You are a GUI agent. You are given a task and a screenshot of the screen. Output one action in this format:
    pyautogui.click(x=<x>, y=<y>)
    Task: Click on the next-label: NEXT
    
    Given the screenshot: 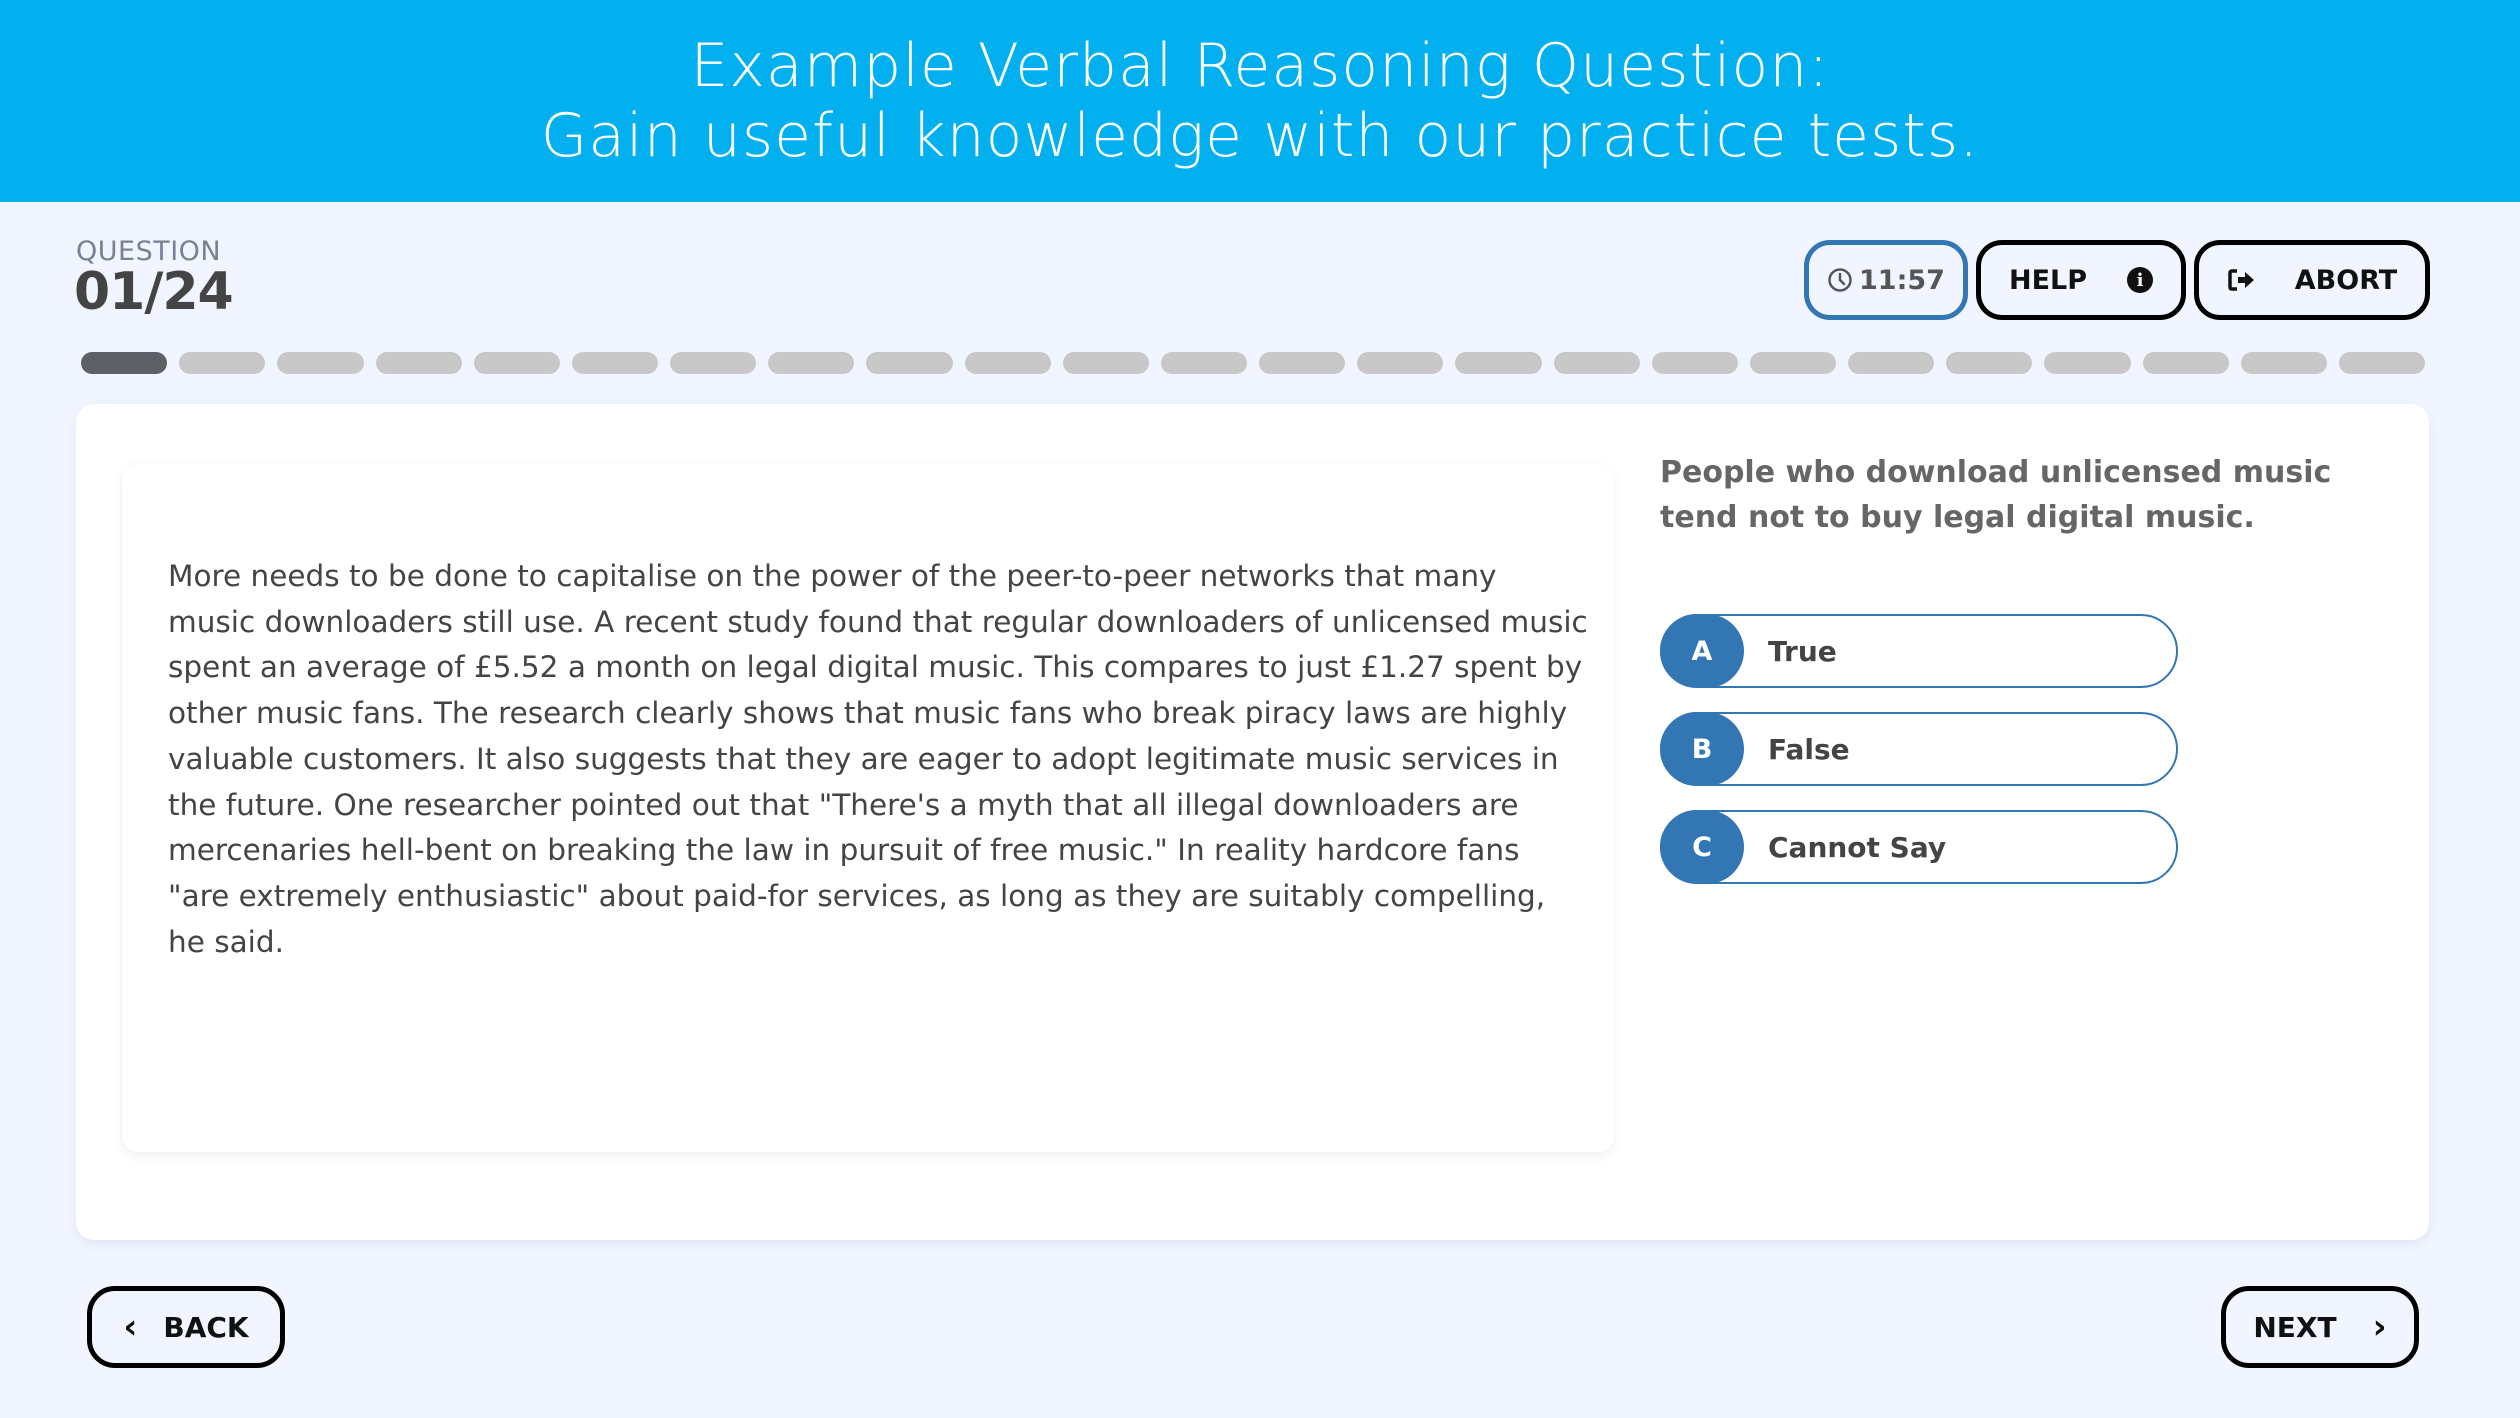 What is the action you would take?
    pyautogui.click(x=2295, y=1327)
    